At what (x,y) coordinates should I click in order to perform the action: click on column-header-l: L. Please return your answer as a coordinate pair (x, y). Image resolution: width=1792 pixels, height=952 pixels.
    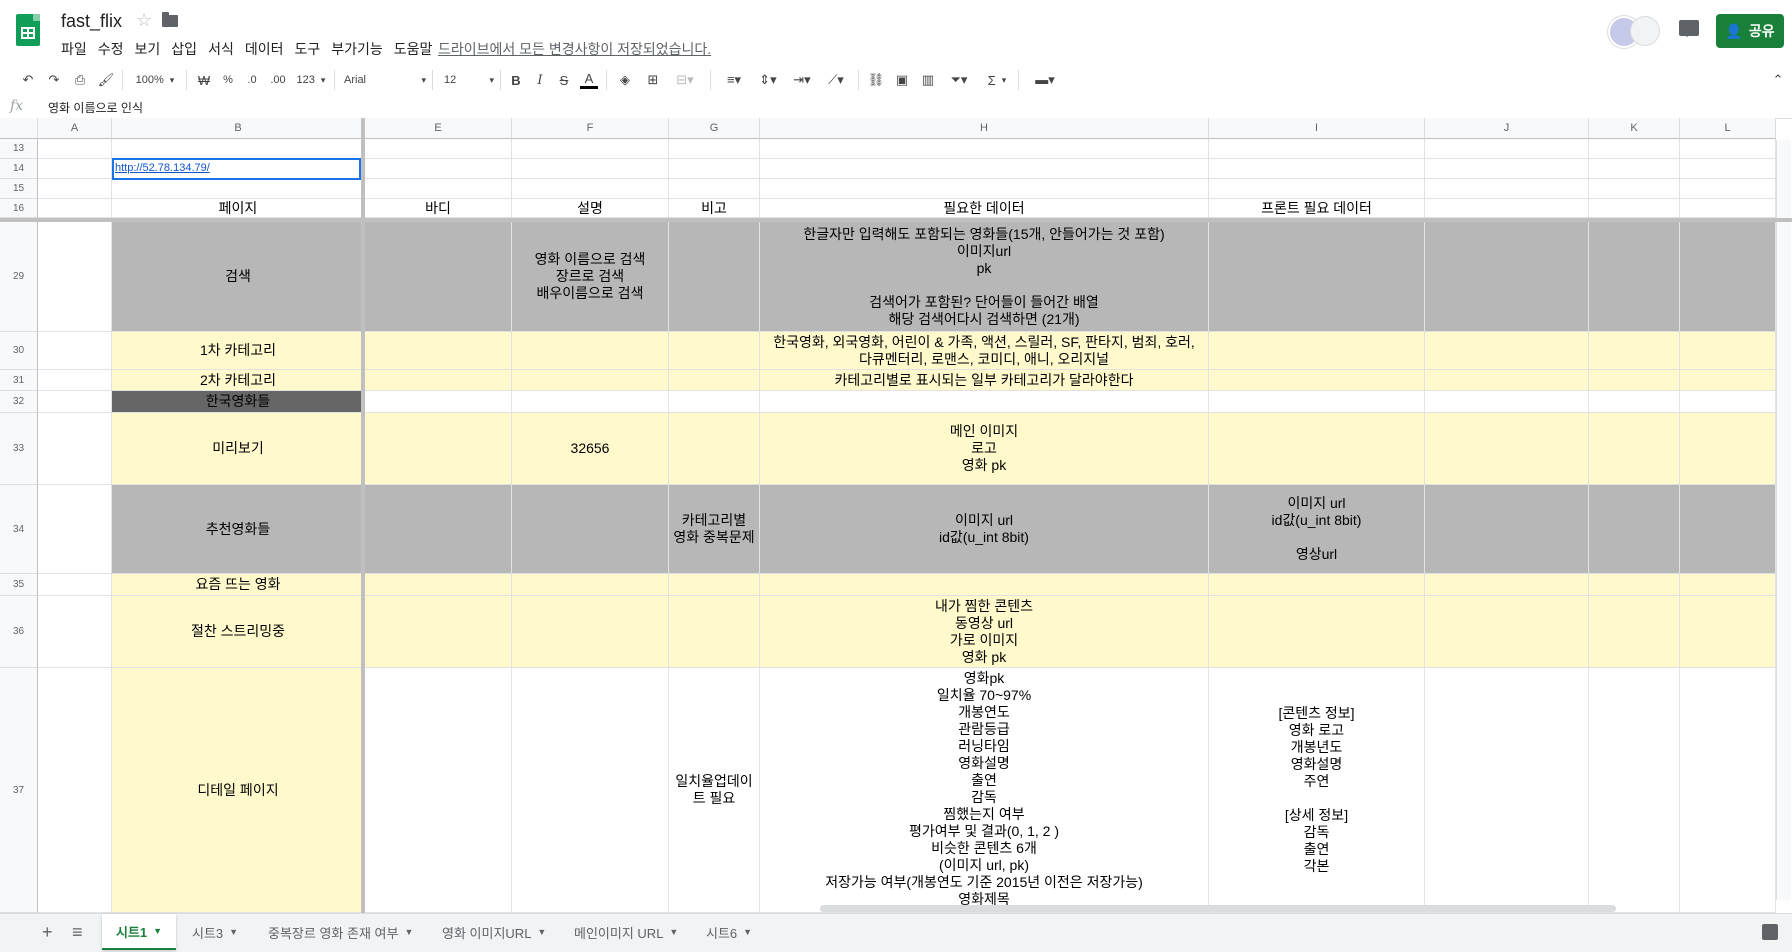
    Looking at the image, I should click on (1728, 128).